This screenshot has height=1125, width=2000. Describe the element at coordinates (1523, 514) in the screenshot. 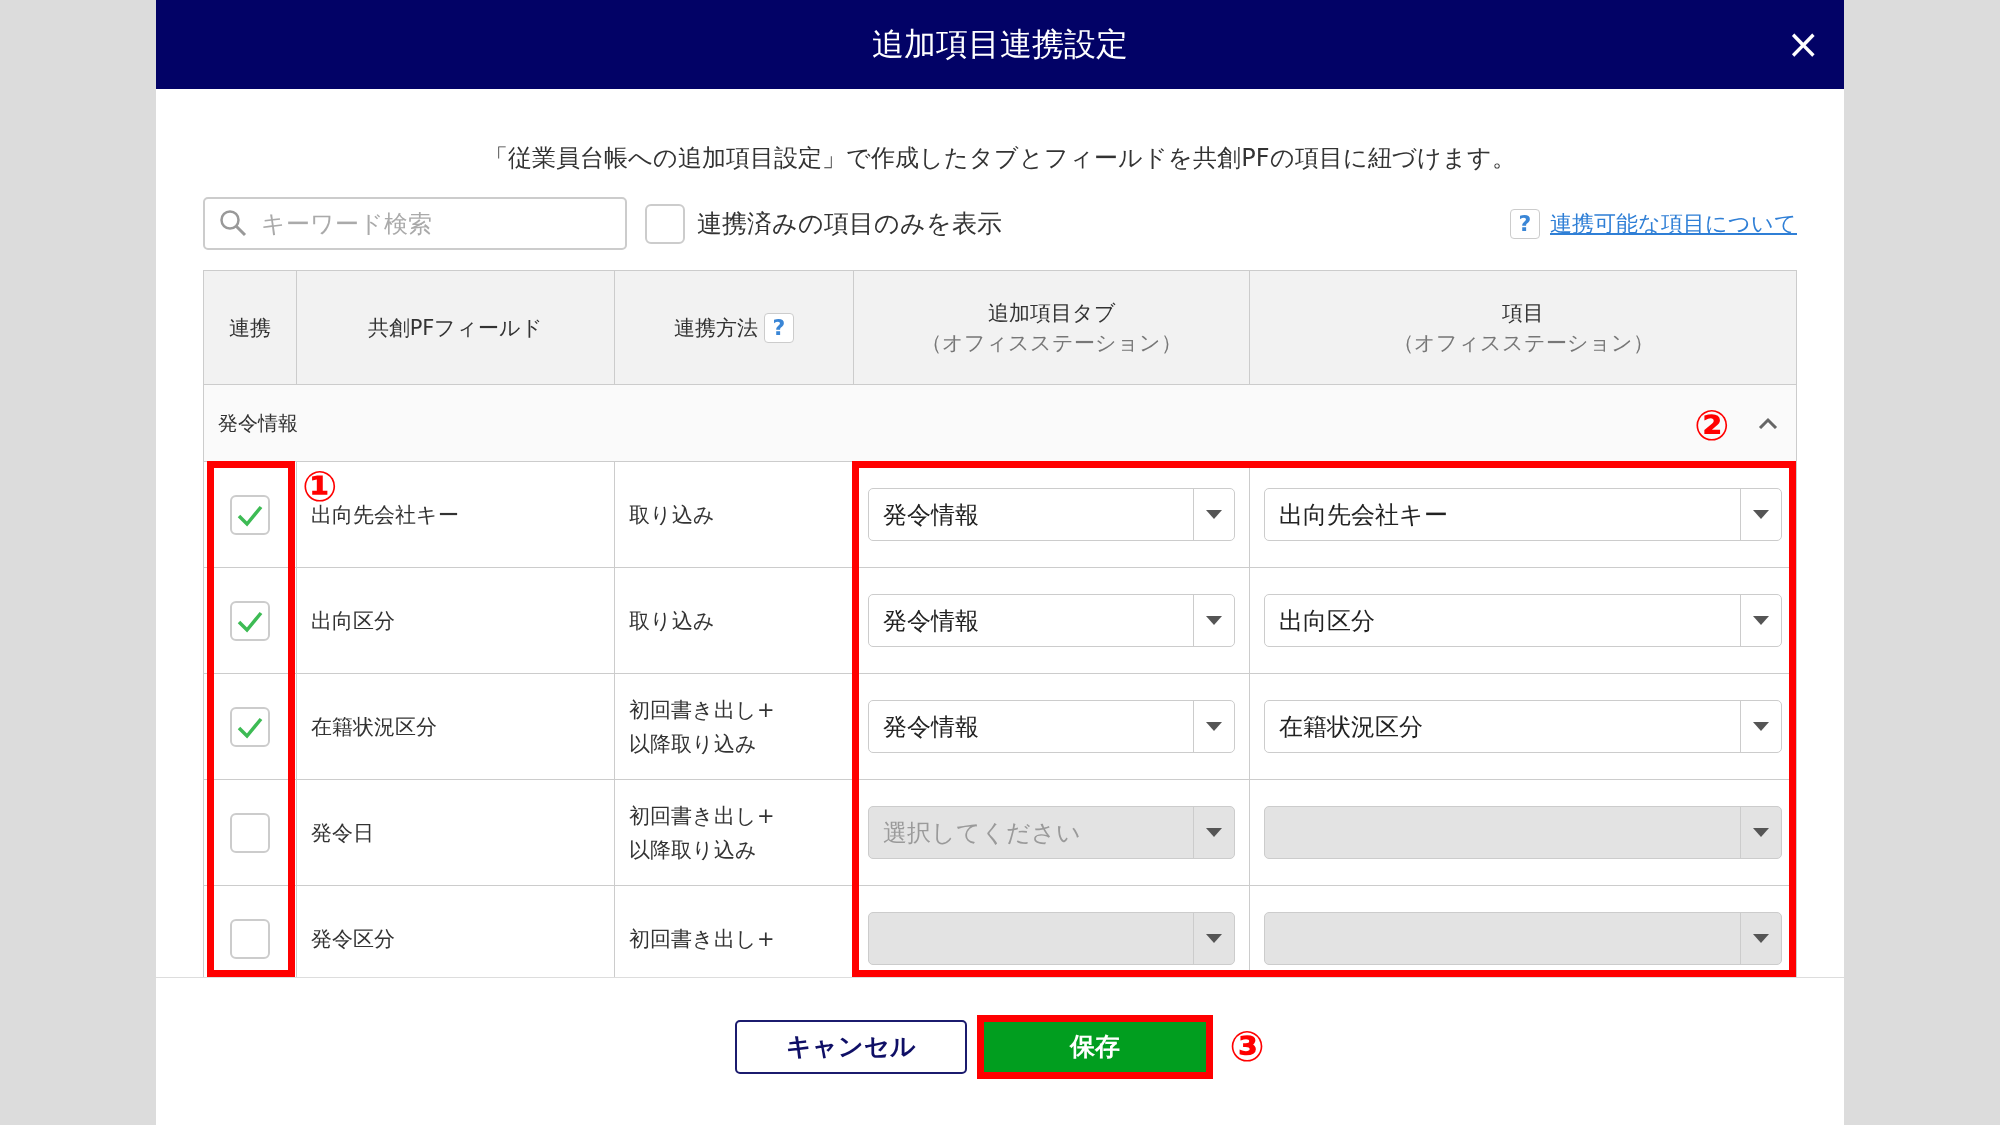

I see `dropdown-field: 出向先会社キー` at that location.